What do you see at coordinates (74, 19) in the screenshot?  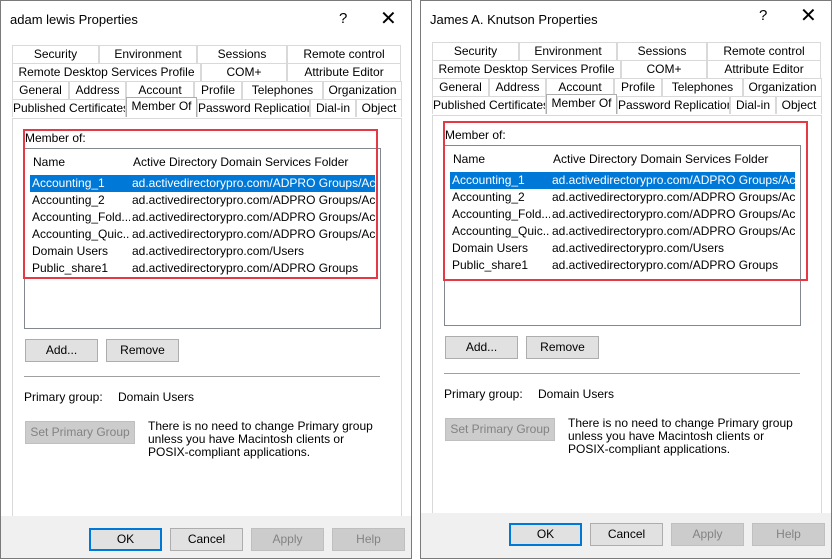 I see `dialog-title: adam lewis Properties` at bounding box center [74, 19].